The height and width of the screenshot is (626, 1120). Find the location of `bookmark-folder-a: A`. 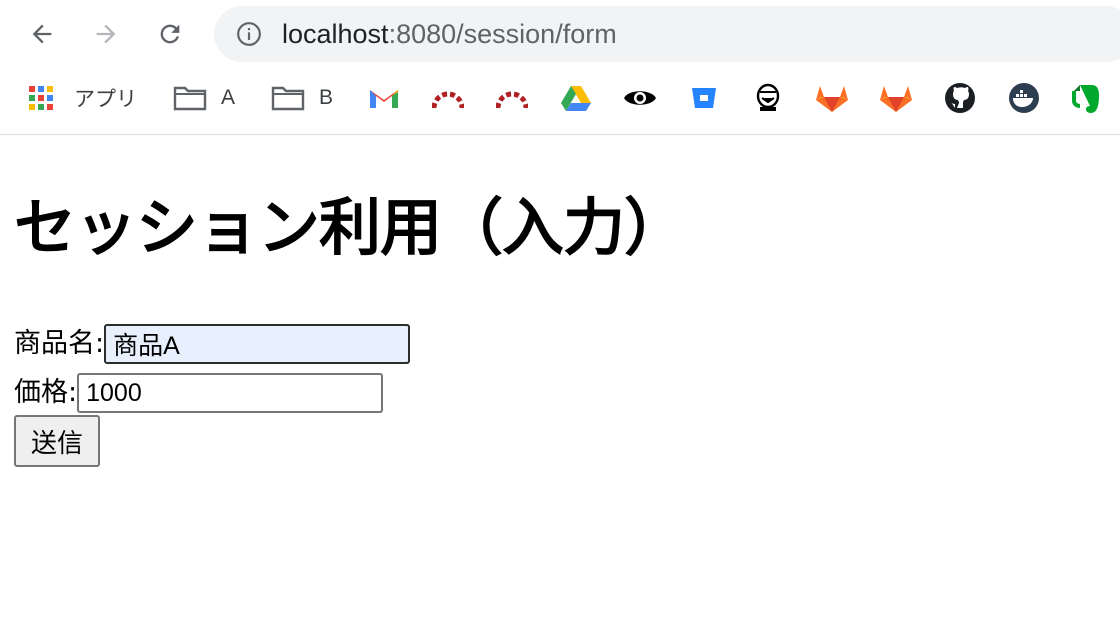

bookmark-folder-a: A is located at coordinates (204, 98).